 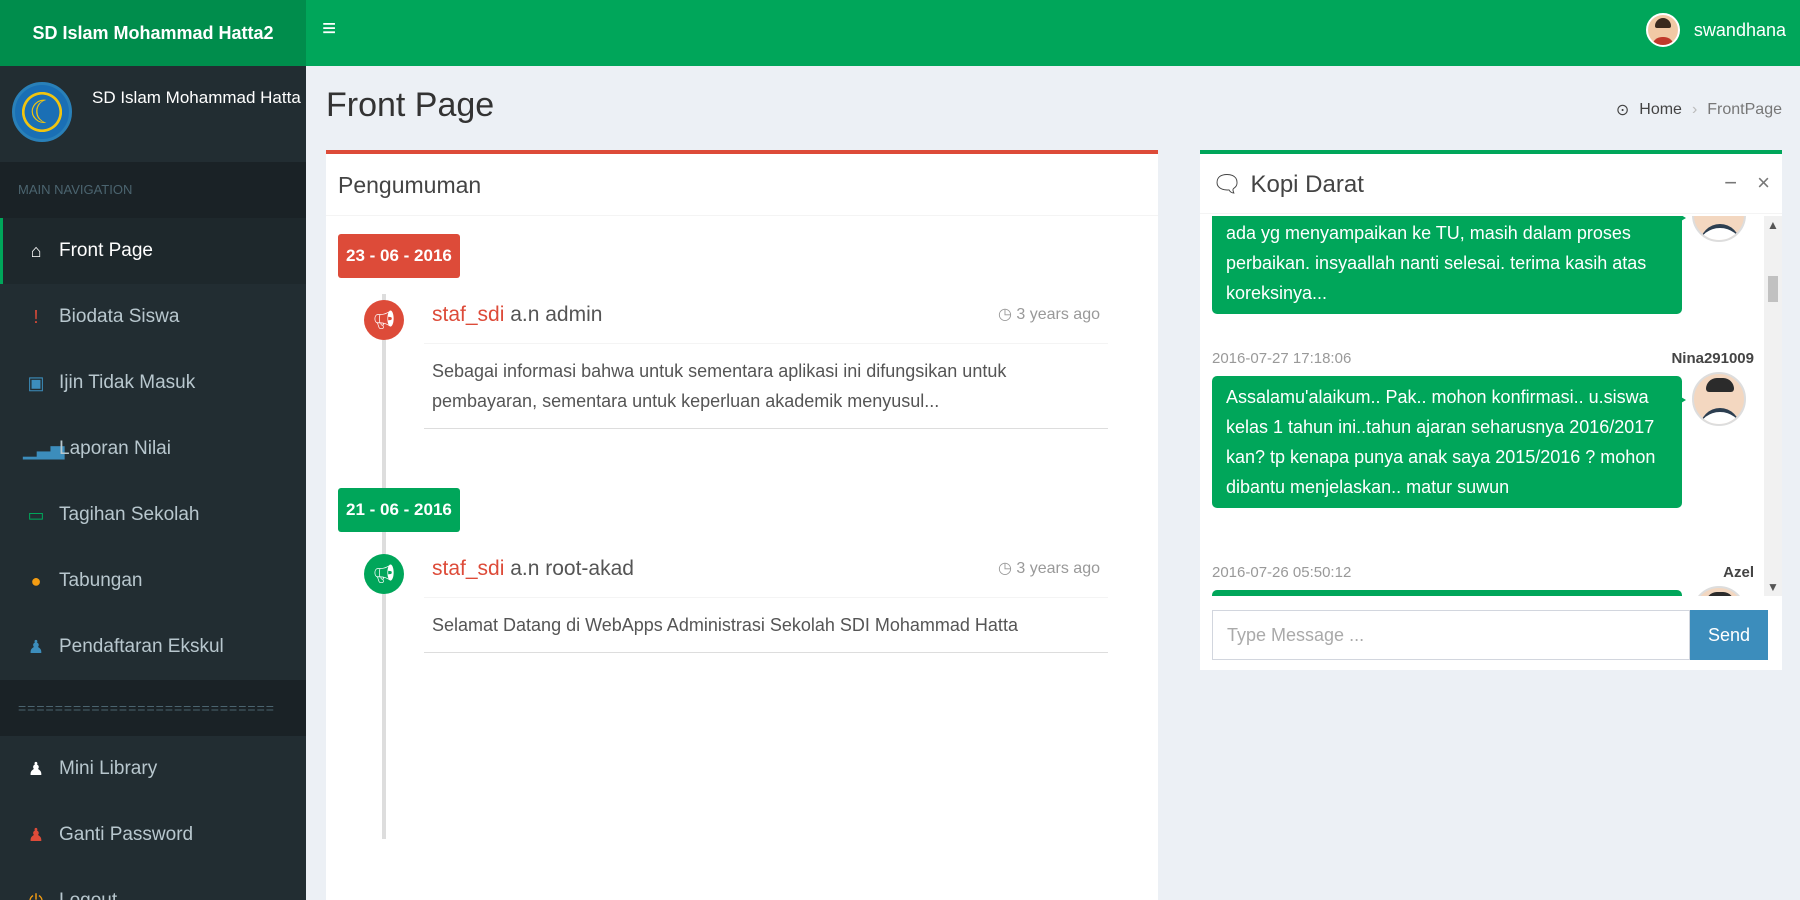 I want to click on breadcrumb-home: Home, so click(x=1660, y=110).